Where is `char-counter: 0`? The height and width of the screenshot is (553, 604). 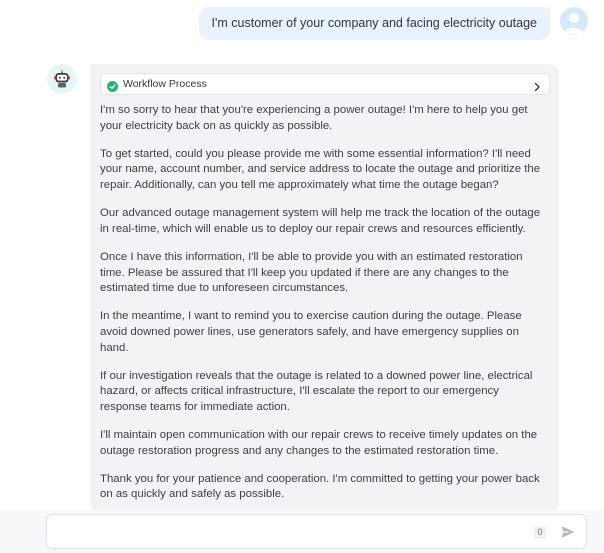
char-counter: 0 is located at coordinates (540, 532).